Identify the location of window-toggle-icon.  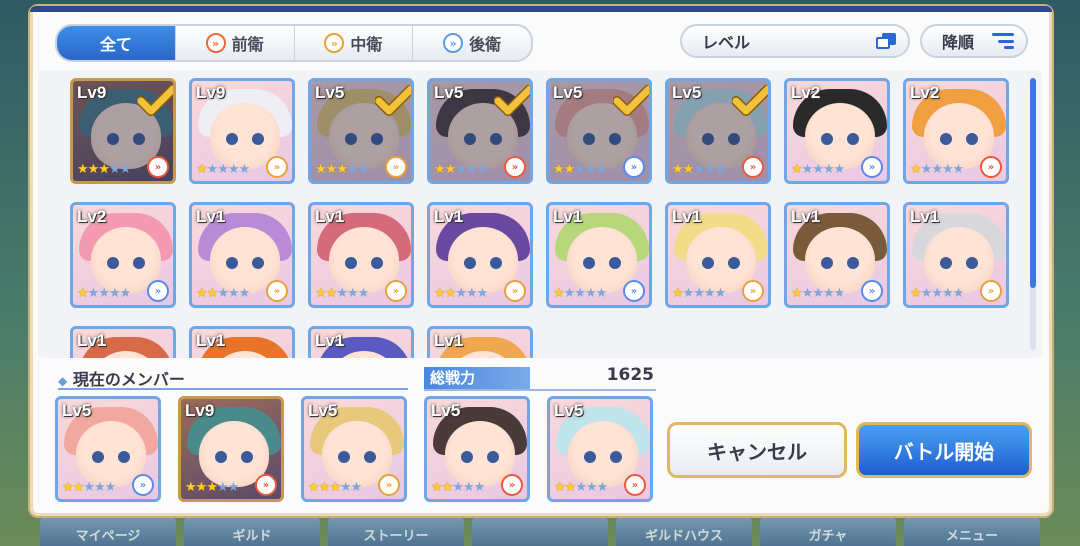
(886, 41).